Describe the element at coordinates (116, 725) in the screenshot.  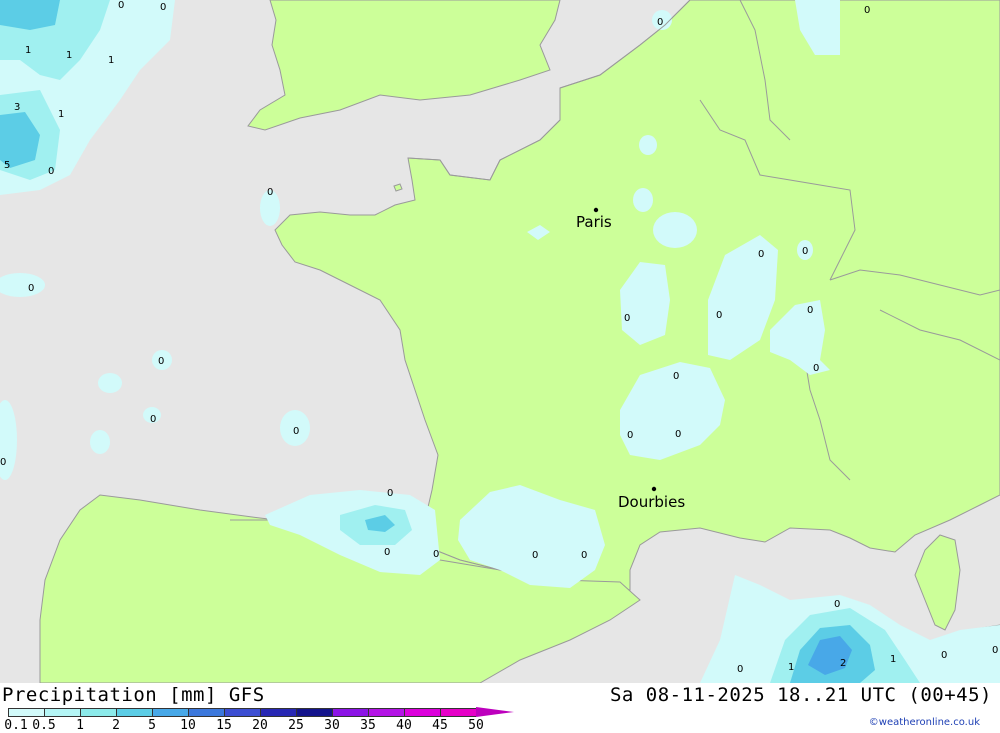
I see `scale-tick-label: 2` at that location.